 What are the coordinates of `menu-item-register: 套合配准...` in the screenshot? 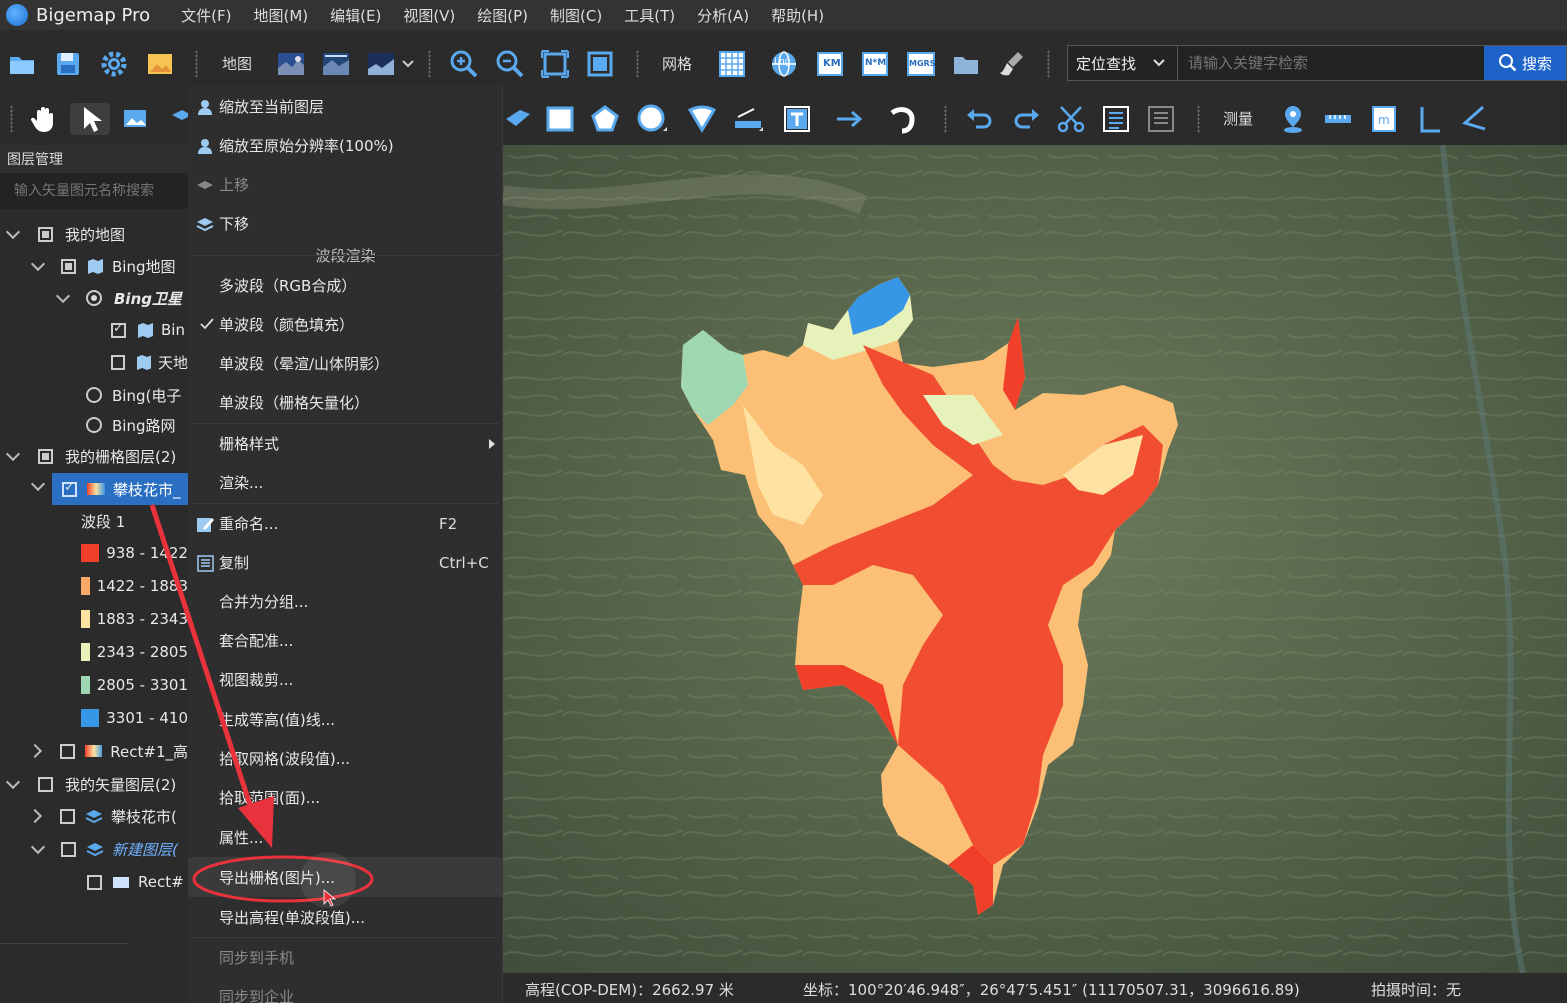 It's located at (345, 640).